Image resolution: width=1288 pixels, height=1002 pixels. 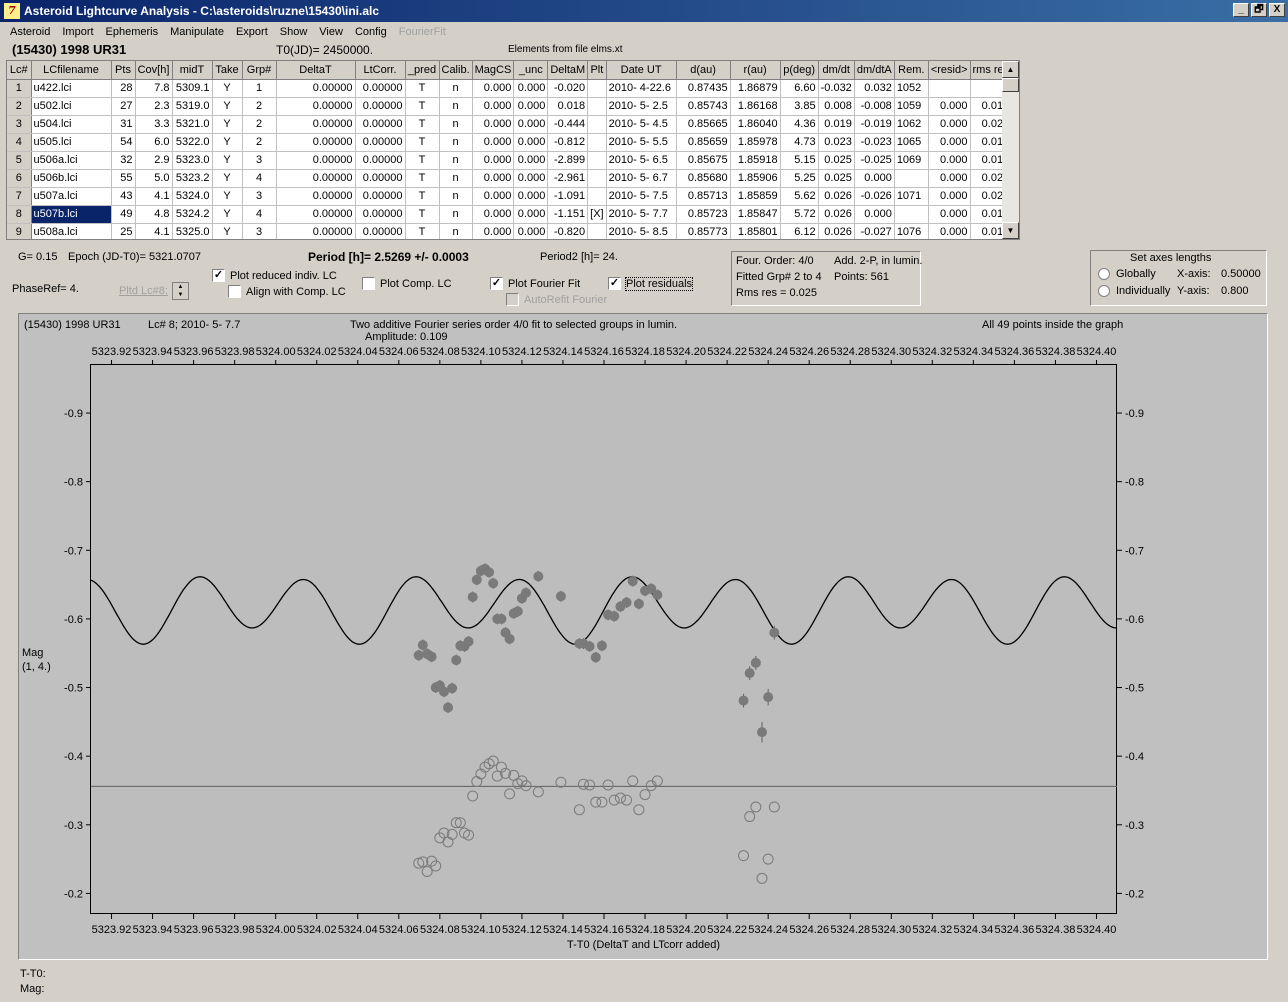 What do you see at coordinates (727, 352) in the screenshot?
I see `x-tick-label-top: 5324.22` at bounding box center [727, 352].